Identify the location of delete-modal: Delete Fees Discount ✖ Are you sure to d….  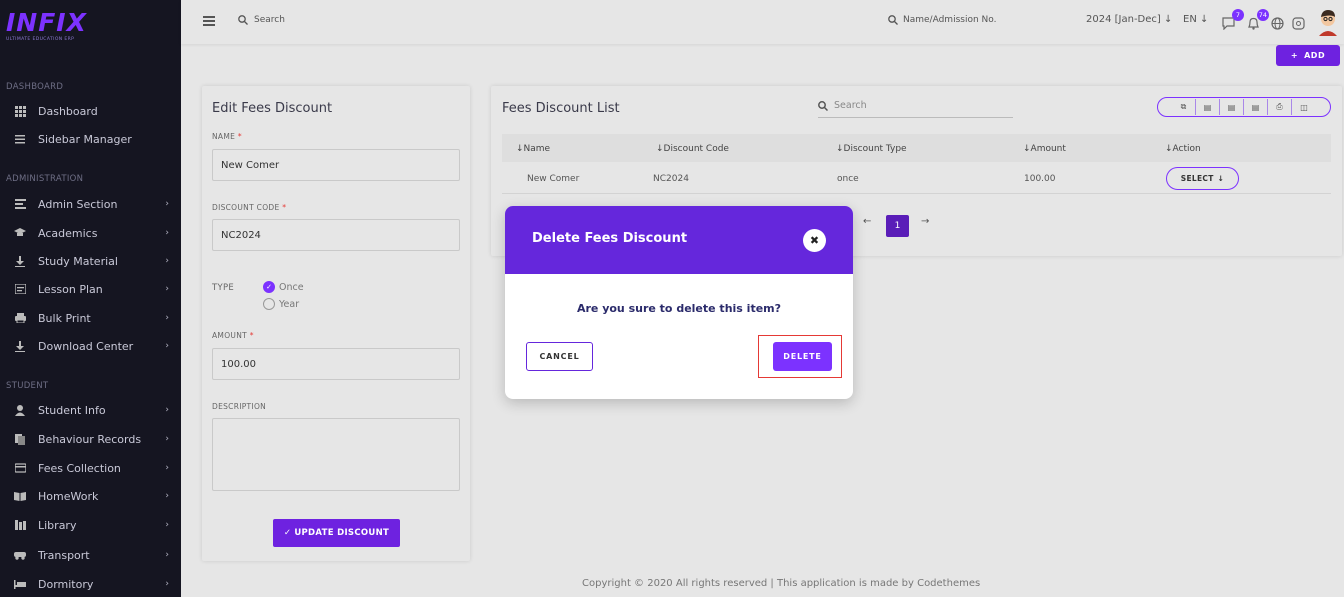
(679, 302).